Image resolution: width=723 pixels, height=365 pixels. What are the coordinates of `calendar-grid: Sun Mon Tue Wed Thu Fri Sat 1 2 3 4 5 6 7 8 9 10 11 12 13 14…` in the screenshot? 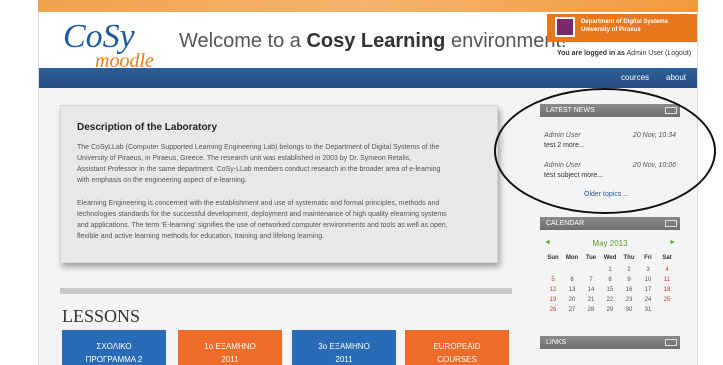 It's located at (612, 289).